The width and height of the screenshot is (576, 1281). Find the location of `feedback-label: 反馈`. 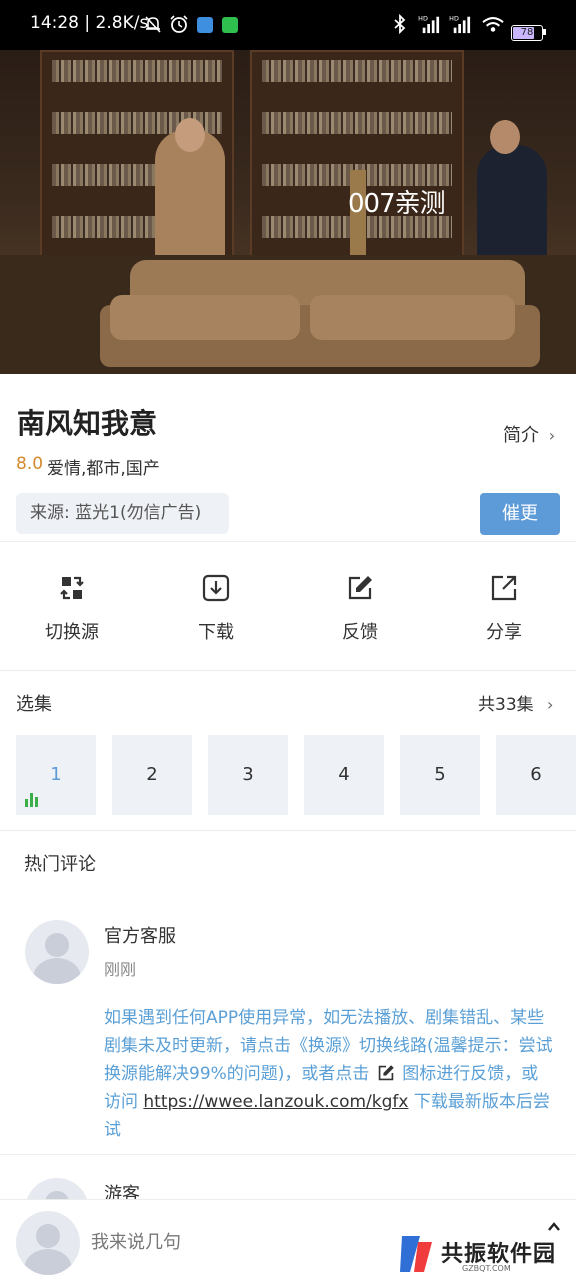

feedback-label: 反馈 is located at coordinates (360, 632).